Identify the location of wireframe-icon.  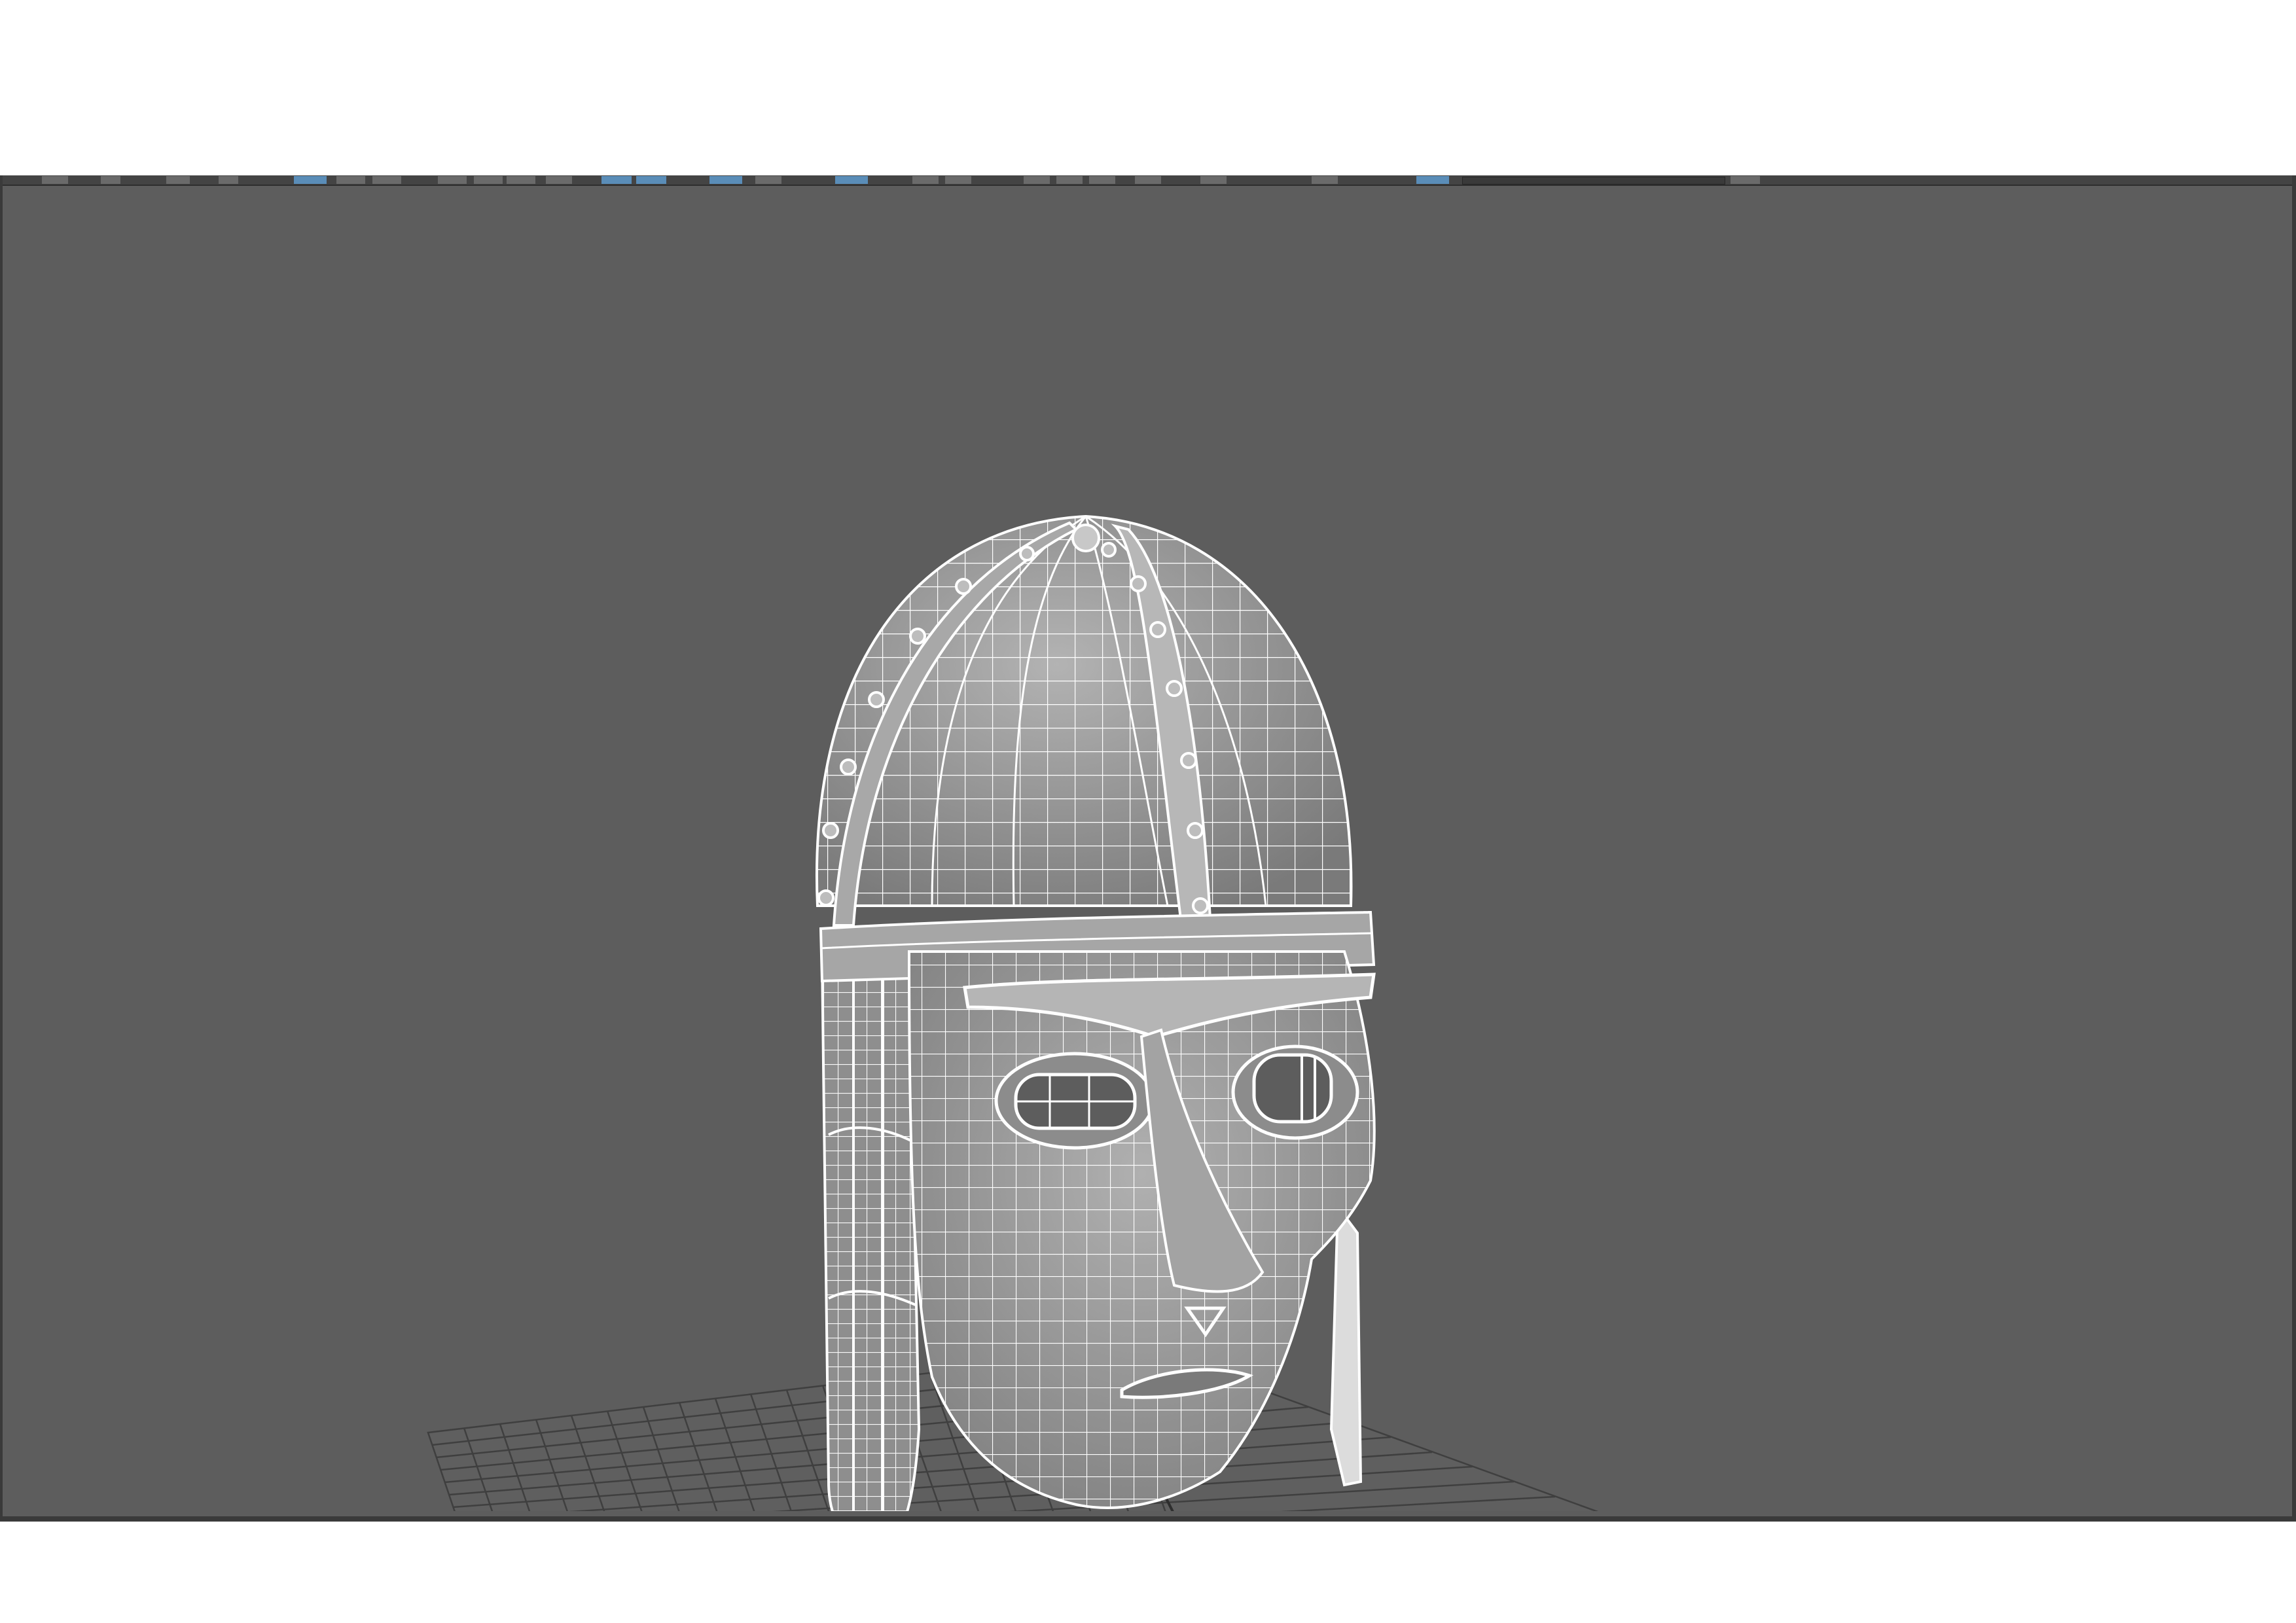
(925, 180).